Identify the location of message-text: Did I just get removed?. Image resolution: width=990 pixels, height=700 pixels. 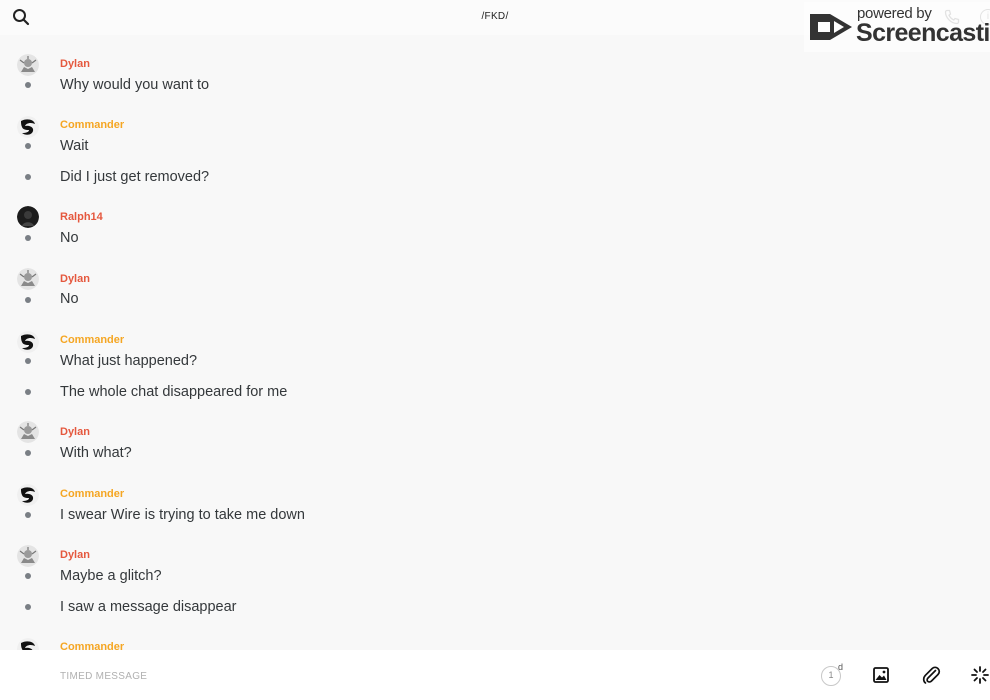
(134, 177).